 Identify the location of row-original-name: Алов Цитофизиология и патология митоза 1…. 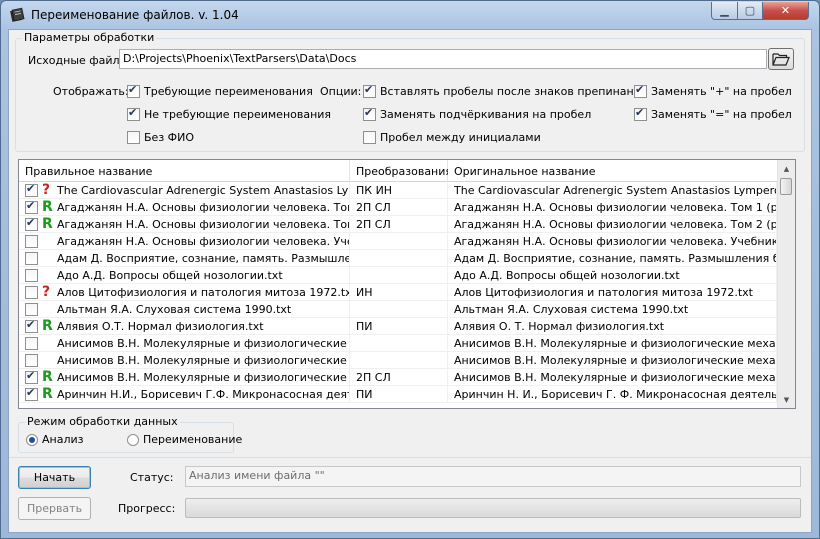
(612, 292).